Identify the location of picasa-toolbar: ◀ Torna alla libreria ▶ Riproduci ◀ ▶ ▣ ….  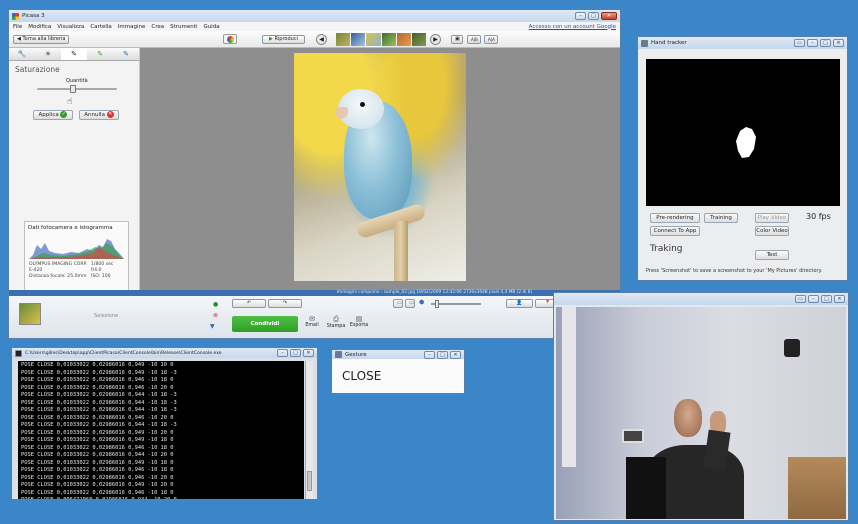
(314, 39).